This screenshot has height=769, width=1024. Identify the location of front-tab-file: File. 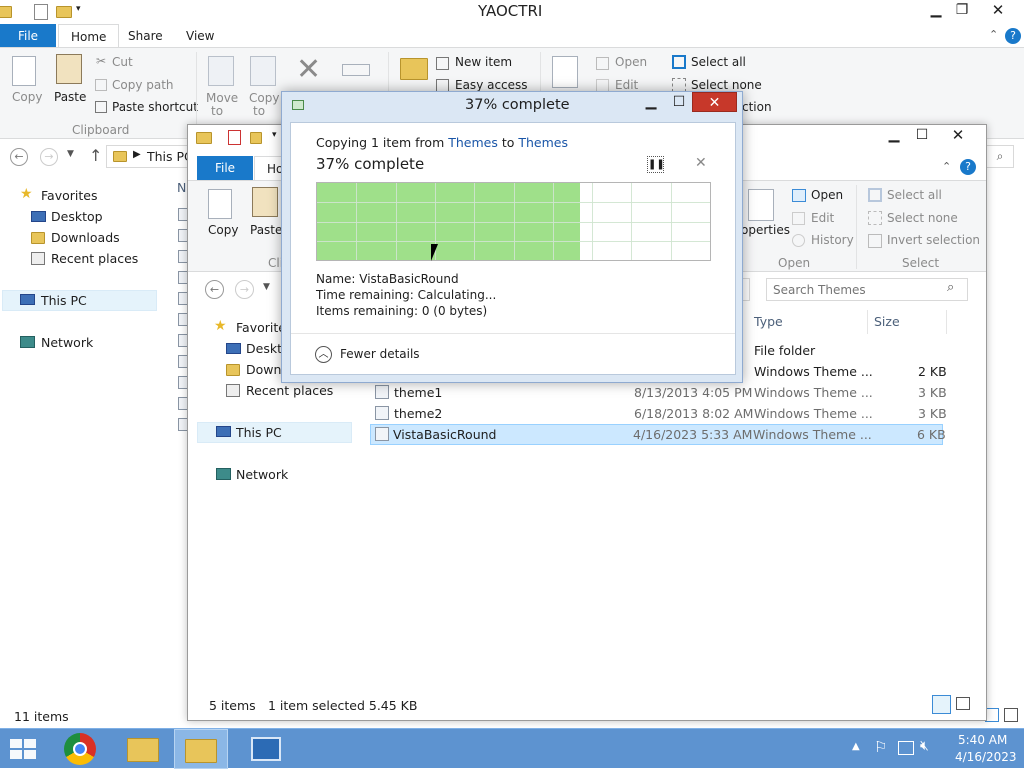
(225, 168).